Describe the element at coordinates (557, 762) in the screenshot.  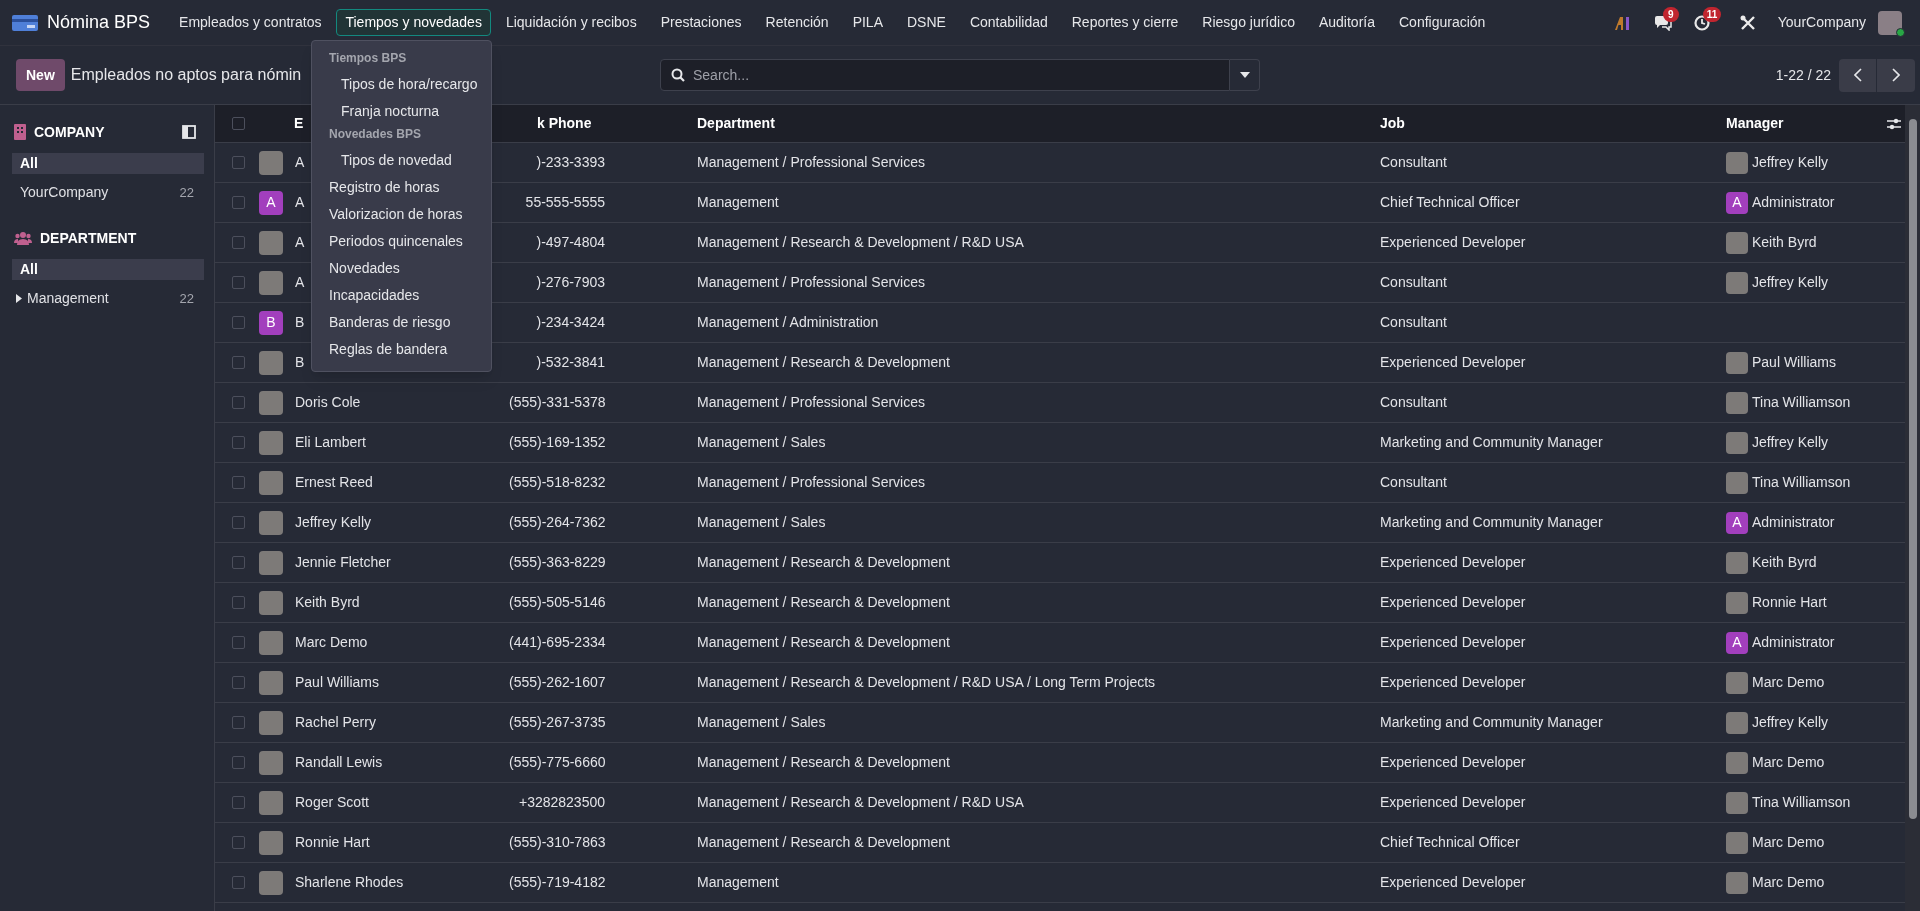
I see `phone-number: (555)-775-6660` at that location.